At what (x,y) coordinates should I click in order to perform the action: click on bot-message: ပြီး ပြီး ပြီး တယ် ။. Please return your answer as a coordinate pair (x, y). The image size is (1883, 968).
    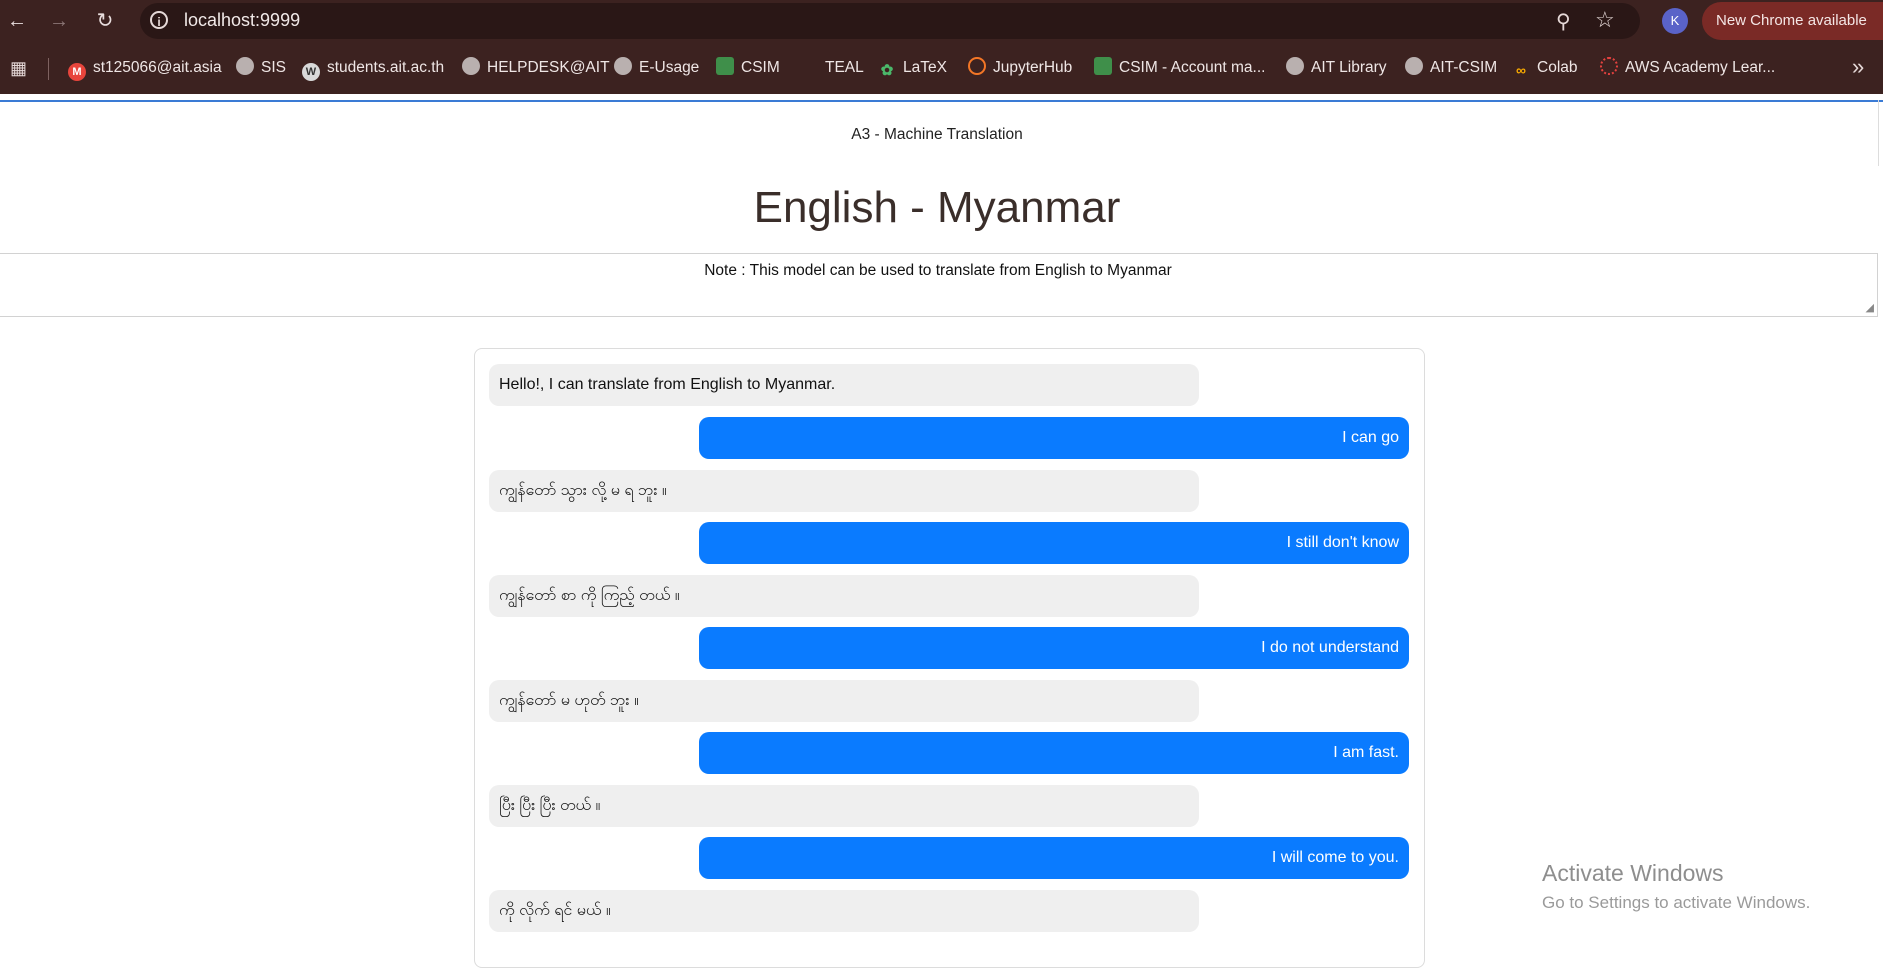
    Looking at the image, I should click on (844, 806).